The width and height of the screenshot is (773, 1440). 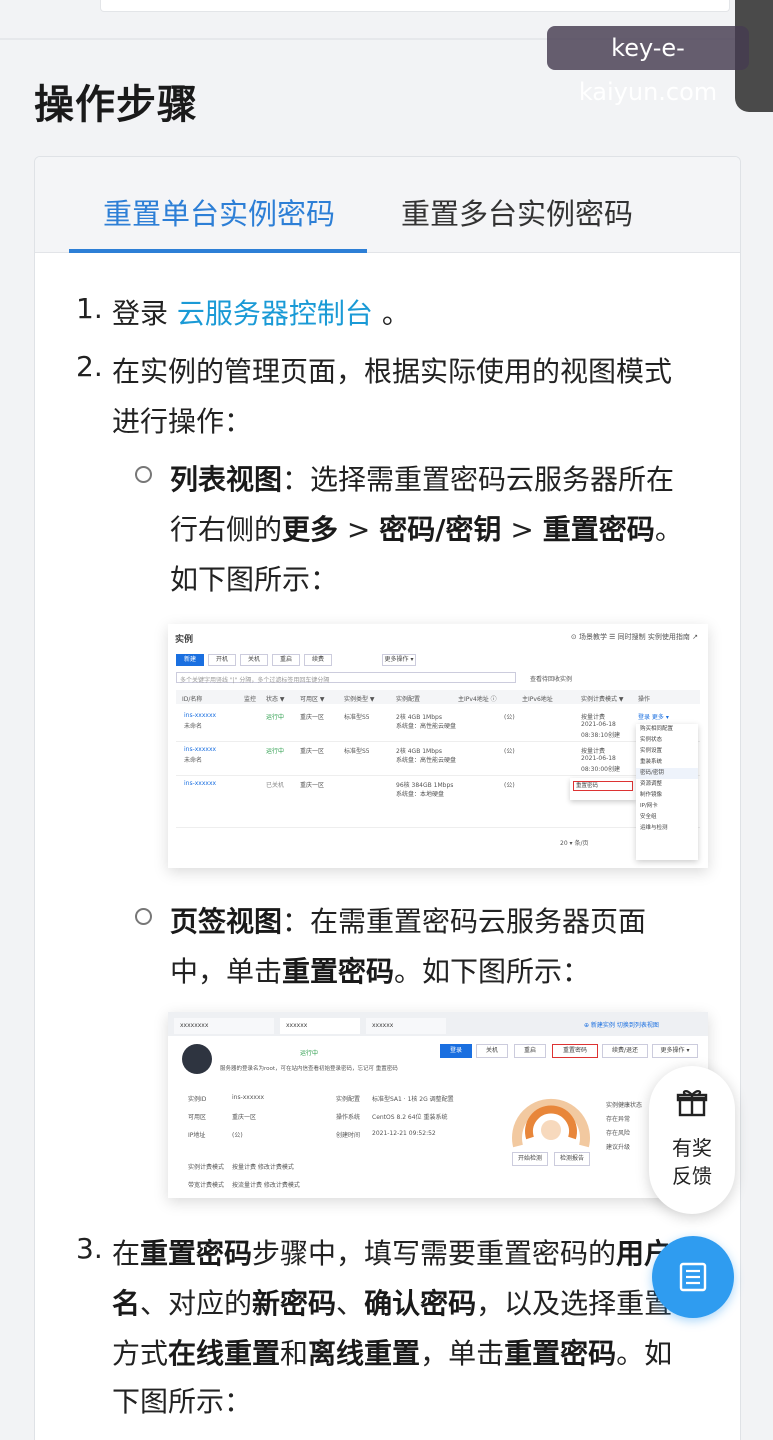 What do you see at coordinates (426, 726) in the screenshot?
I see `s1-cell: 系统盘：高性能云硬盘` at bounding box center [426, 726].